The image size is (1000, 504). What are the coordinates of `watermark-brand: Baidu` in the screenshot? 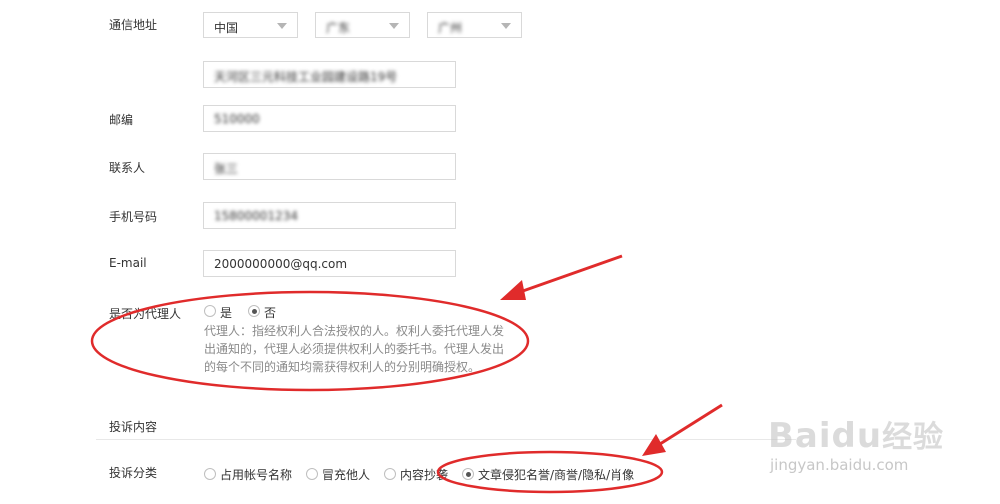 It's located at (825, 436).